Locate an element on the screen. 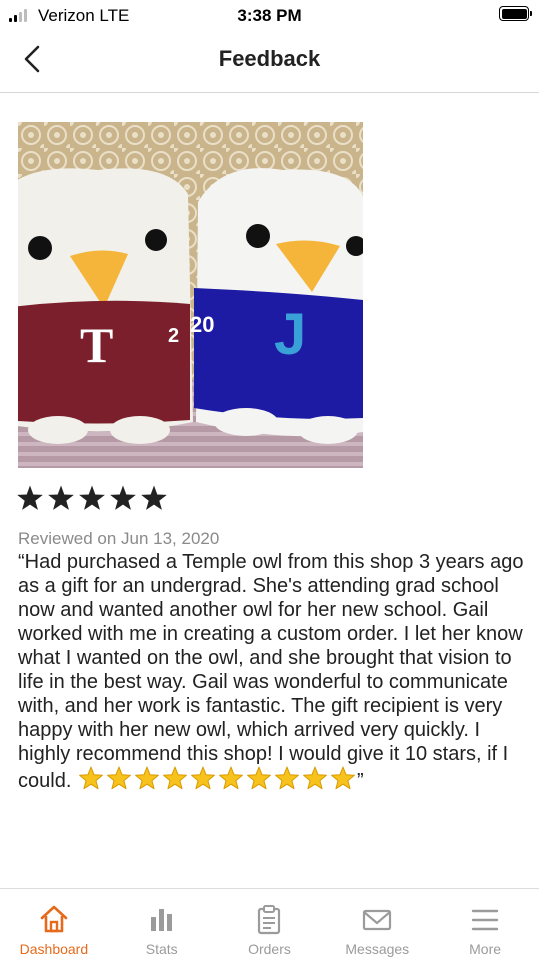 Image resolution: width=539 pixels, height=961 pixels. temple-owl: T 2 is located at coordinates (105, 306).